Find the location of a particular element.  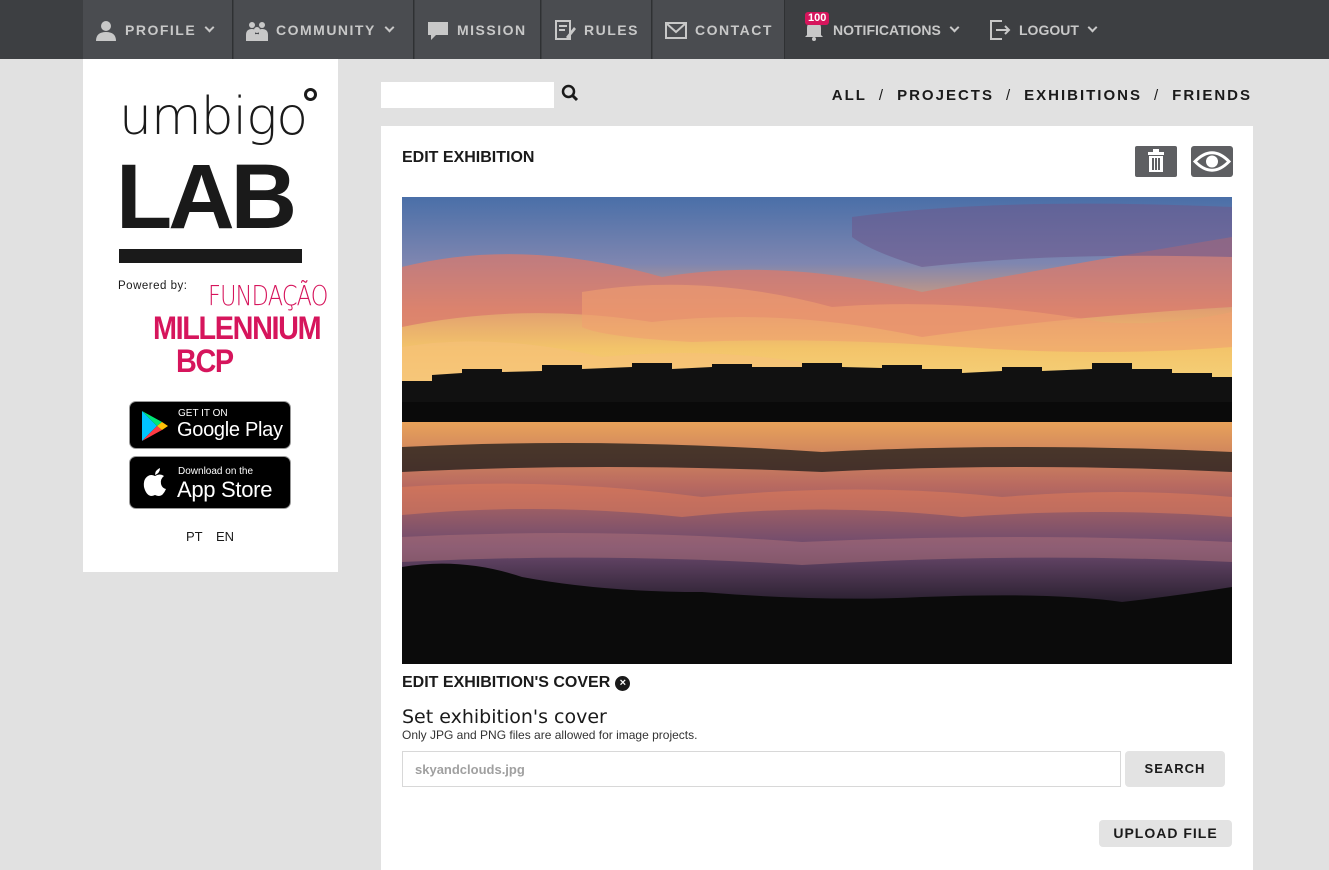

filter-exhibitions: EXHIBITIONS is located at coordinates (1083, 95).